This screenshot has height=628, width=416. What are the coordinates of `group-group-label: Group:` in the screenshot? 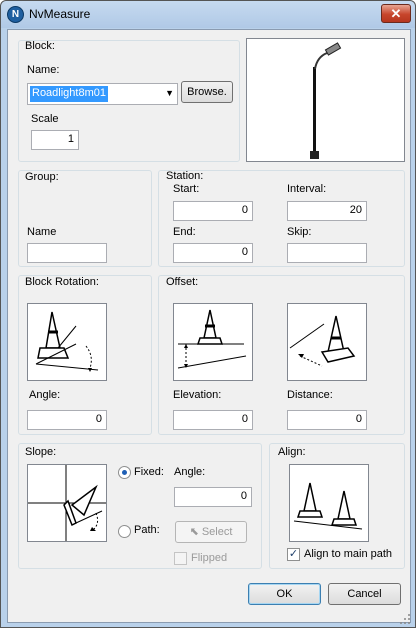 It's located at (42, 177).